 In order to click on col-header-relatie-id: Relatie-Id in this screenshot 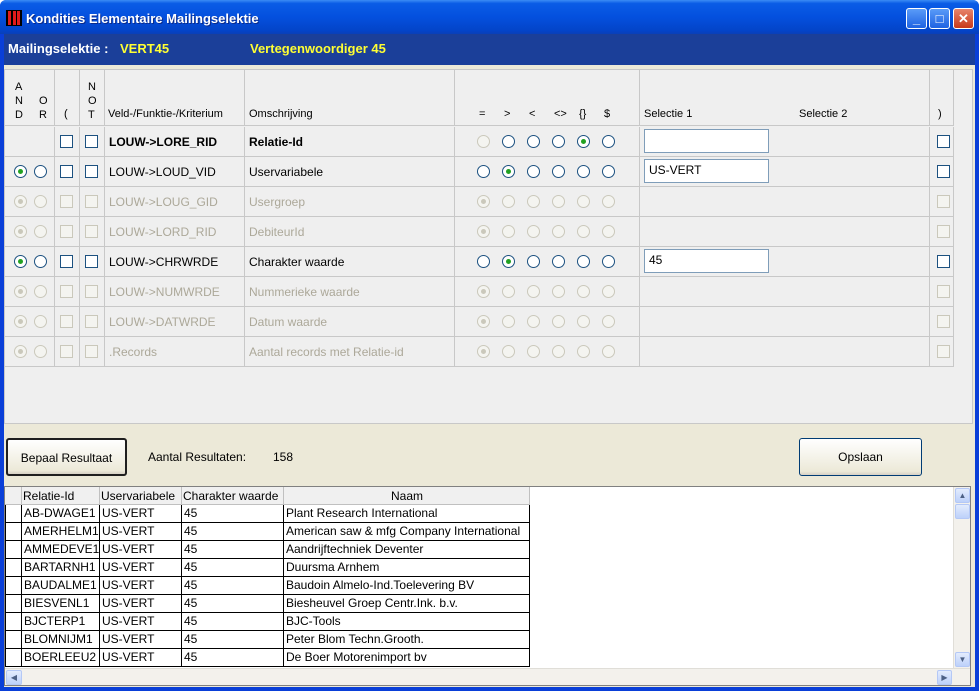, I will do `click(61, 496)`.